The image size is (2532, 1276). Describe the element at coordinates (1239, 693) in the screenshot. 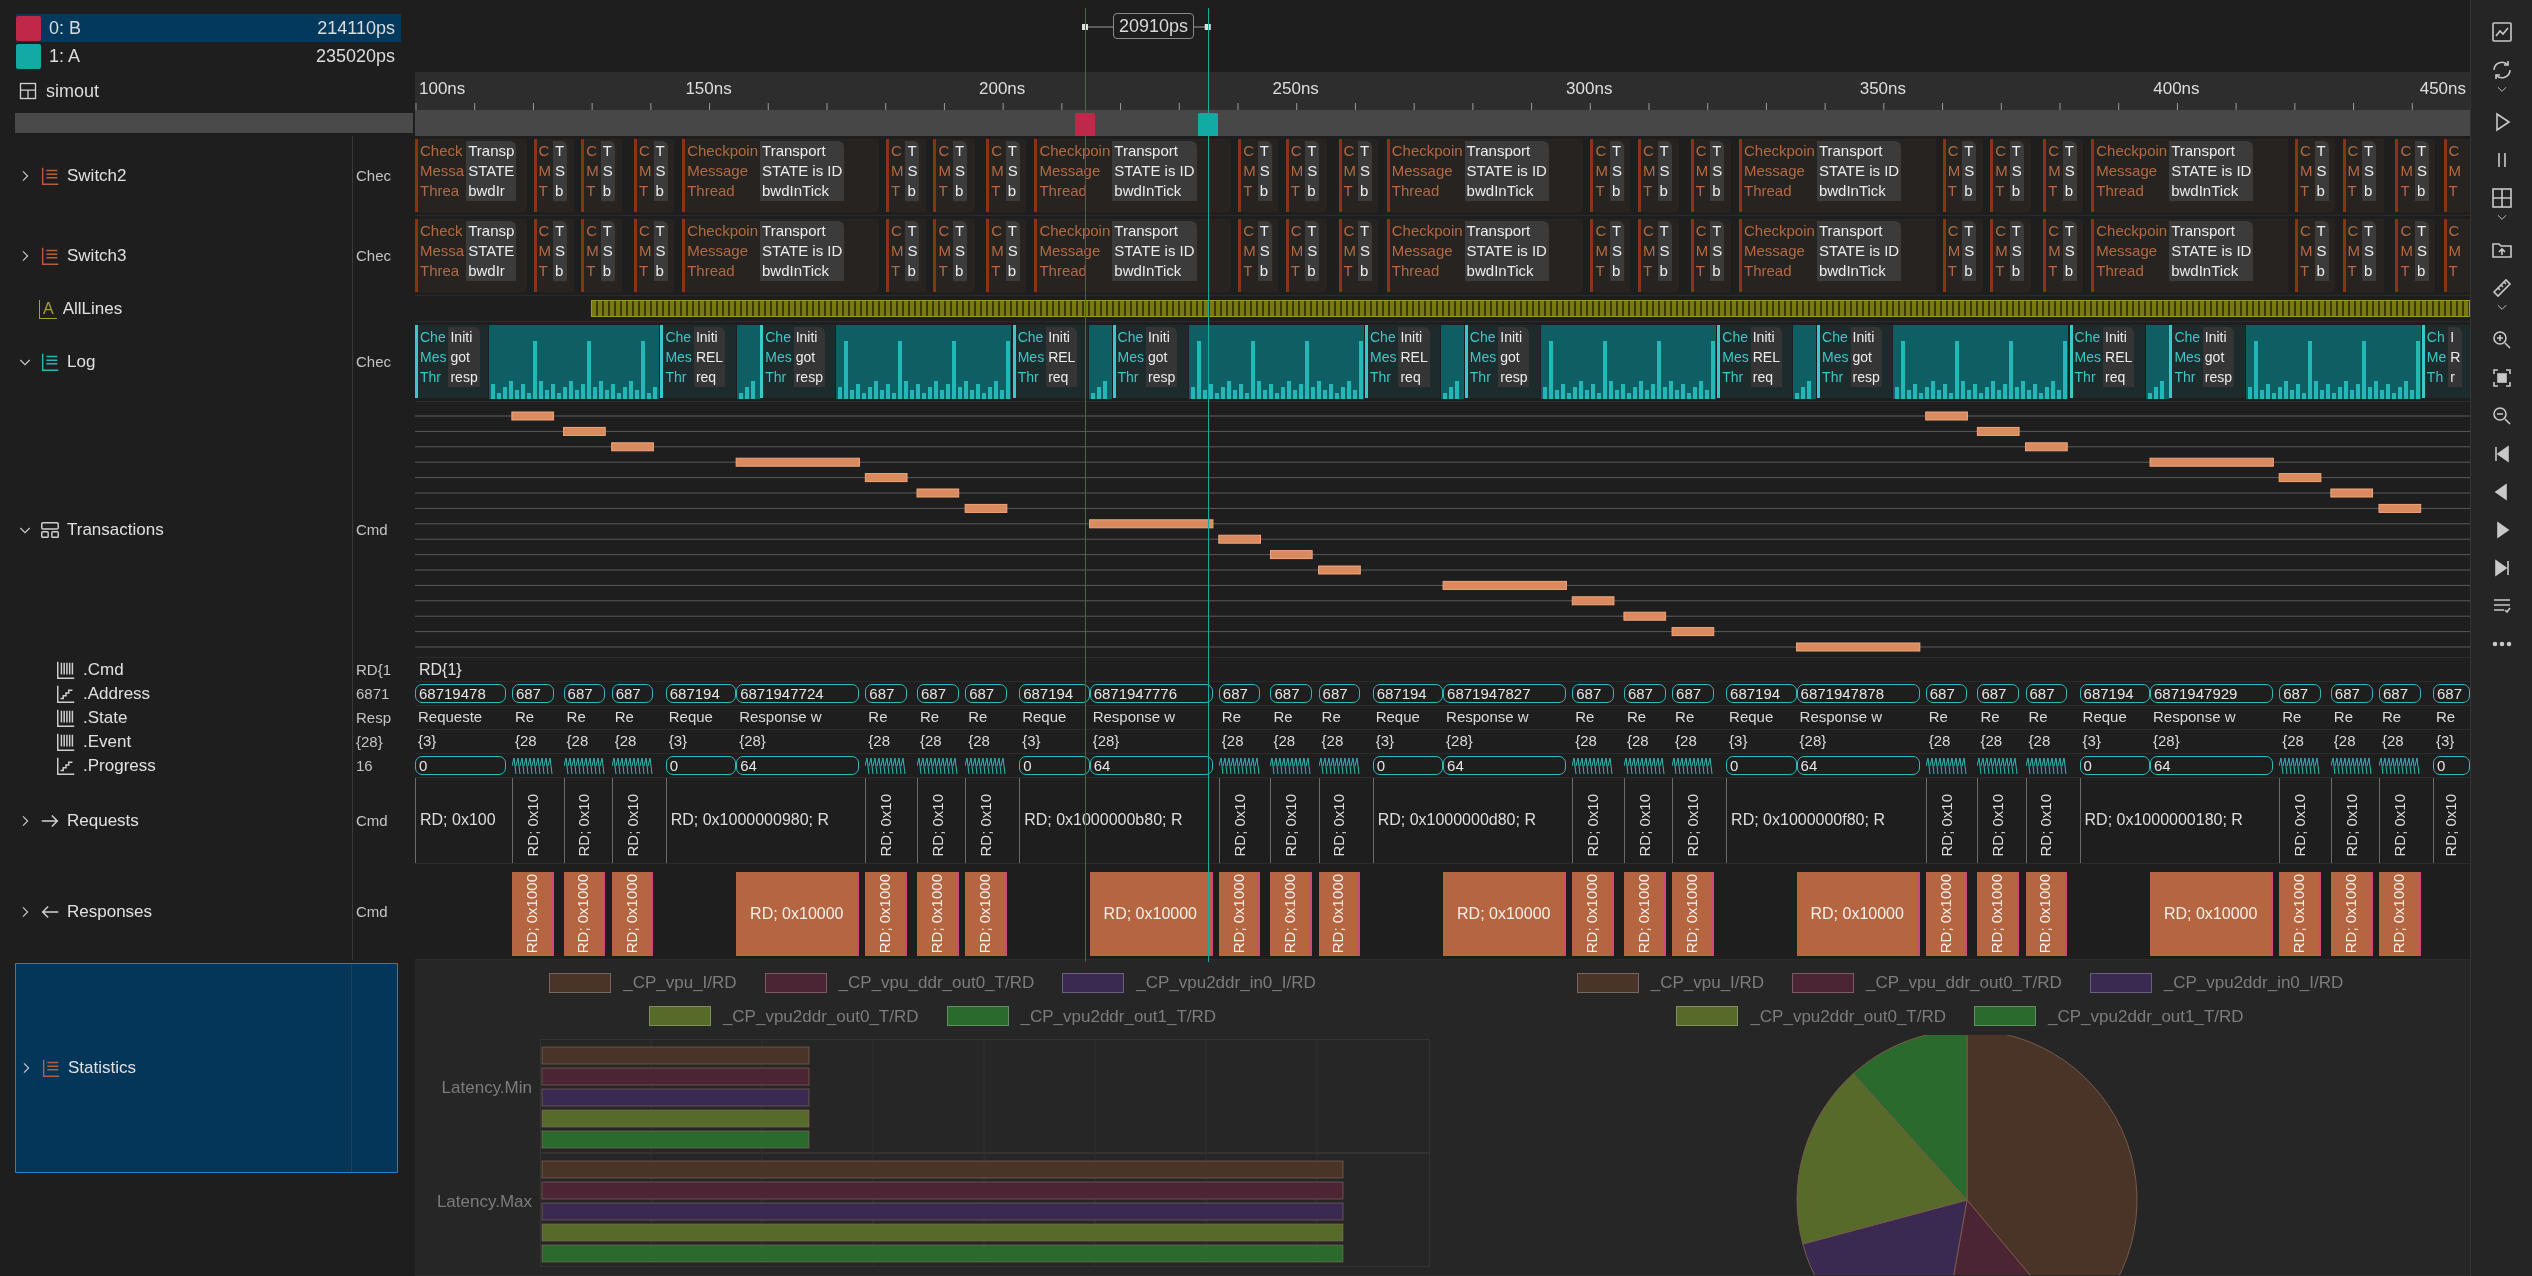

I see `bus-value: 687` at that location.